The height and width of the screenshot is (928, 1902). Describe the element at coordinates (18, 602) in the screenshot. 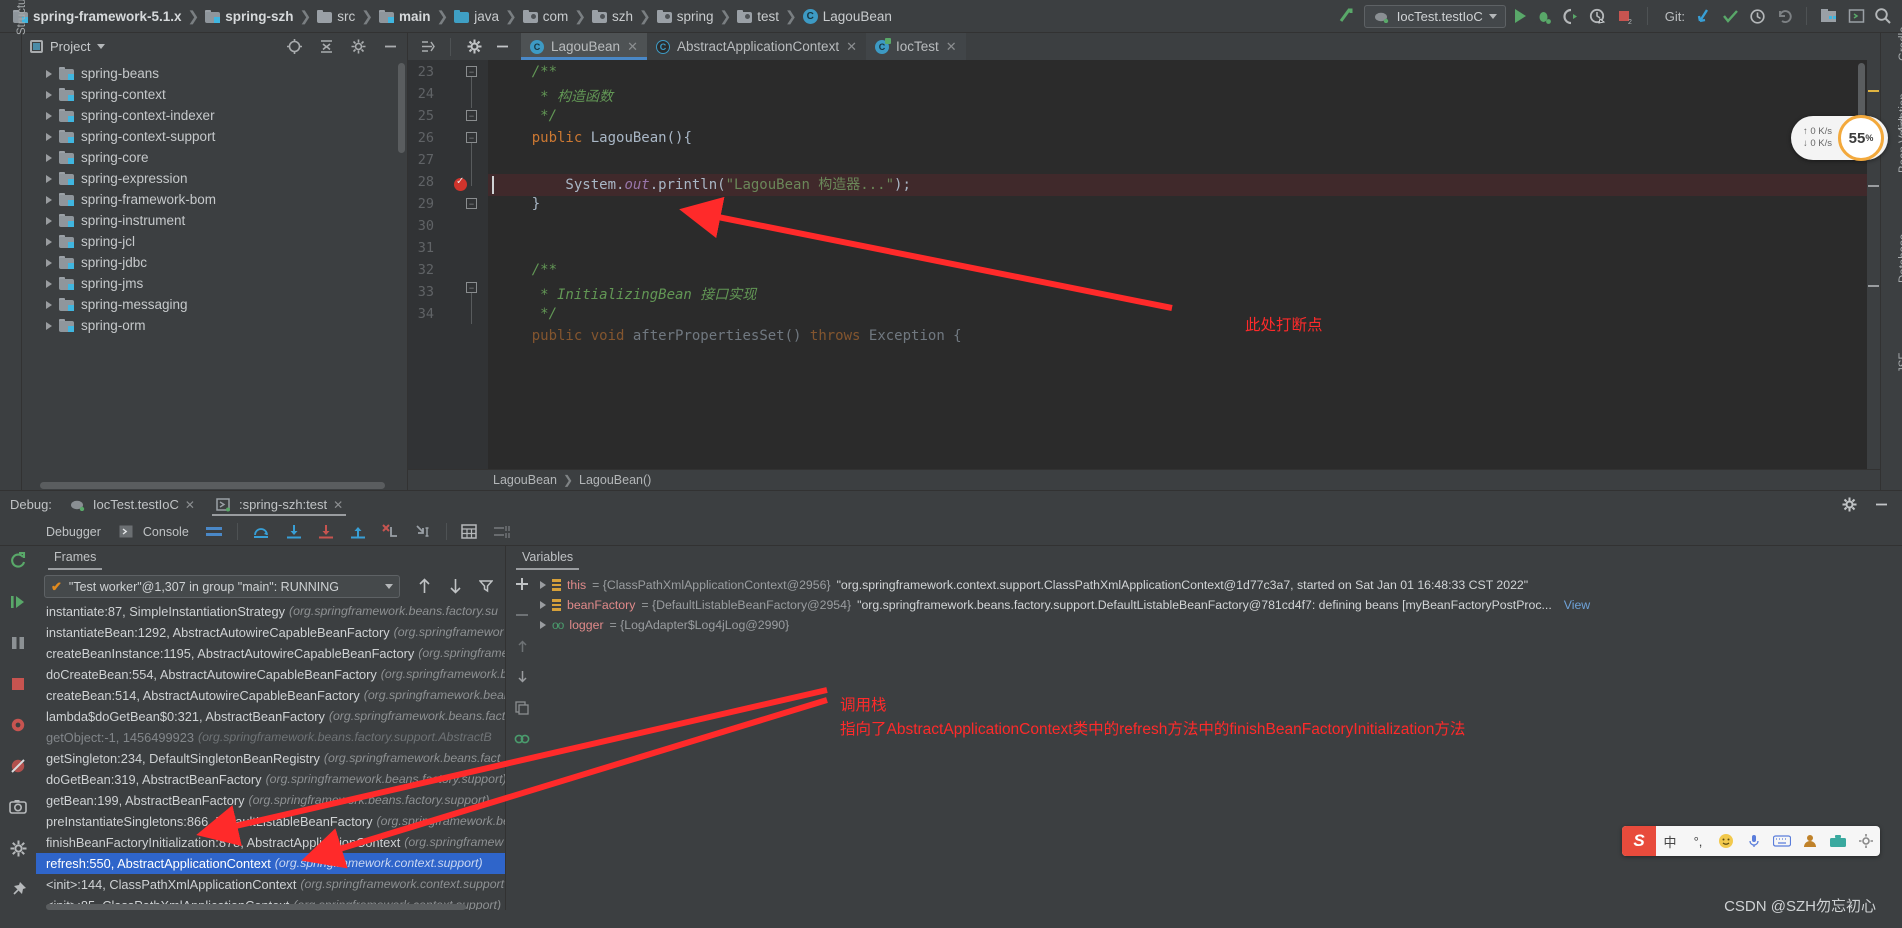

I see `resume-program-icon` at that location.